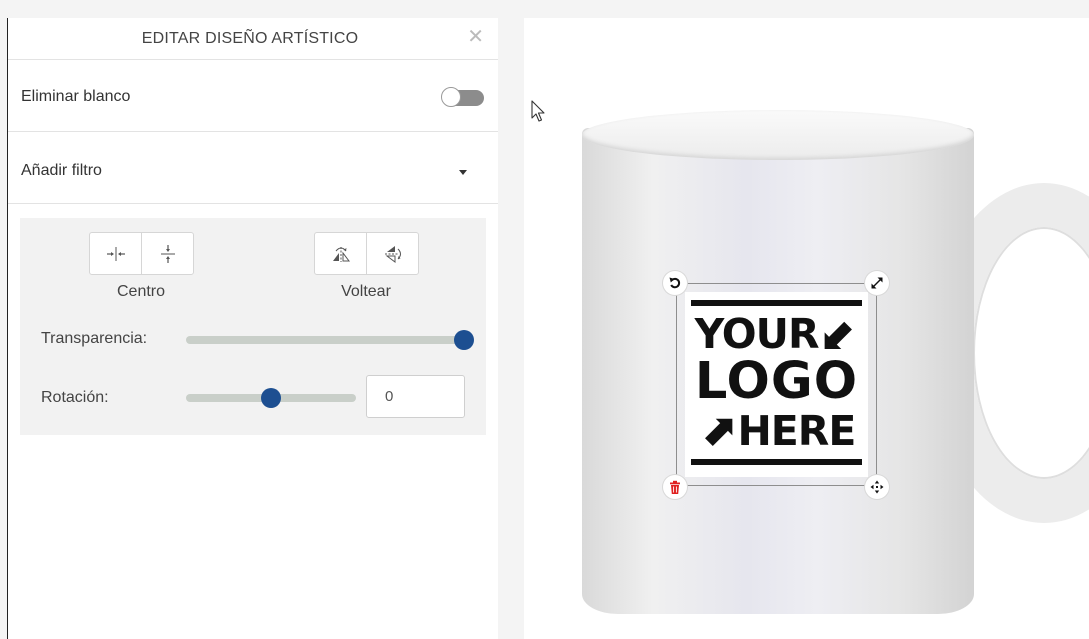 This screenshot has width=1089, height=639. I want to click on mouse-pointer-icon, so click(538, 111).